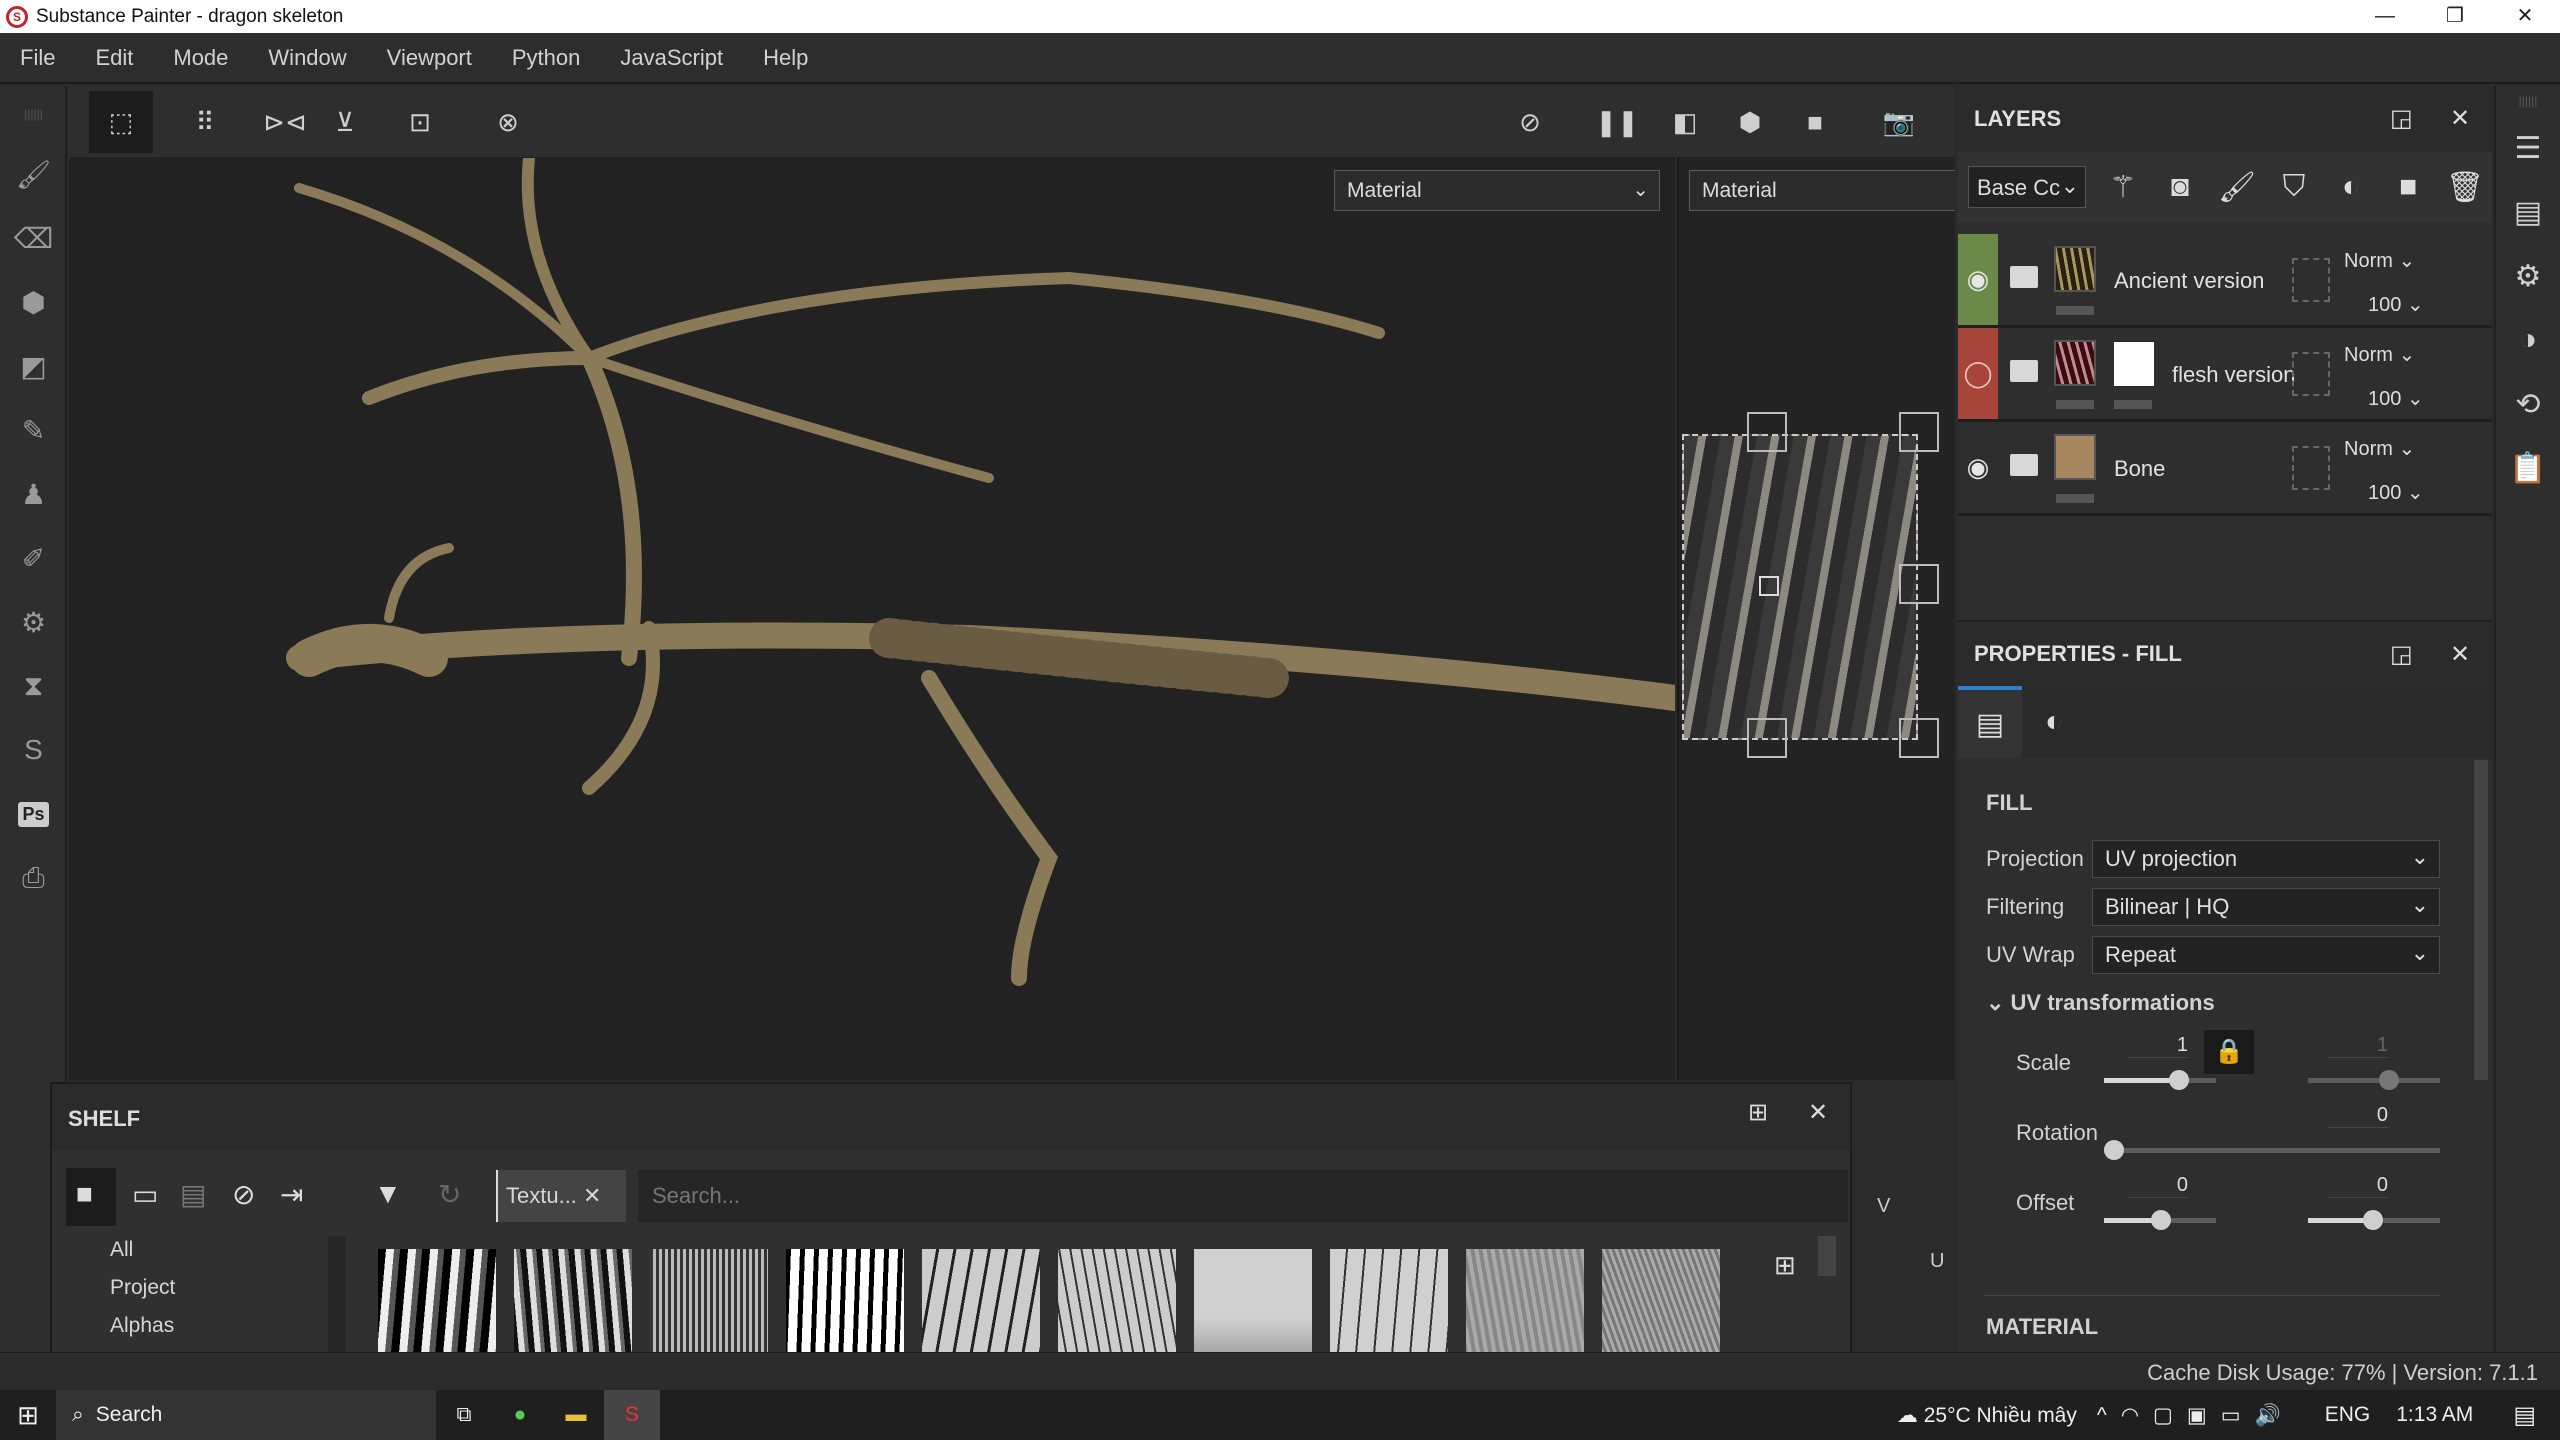  What do you see at coordinates (429, 58) in the screenshot?
I see `menu-viewport: Viewport` at bounding box center [429, 58].